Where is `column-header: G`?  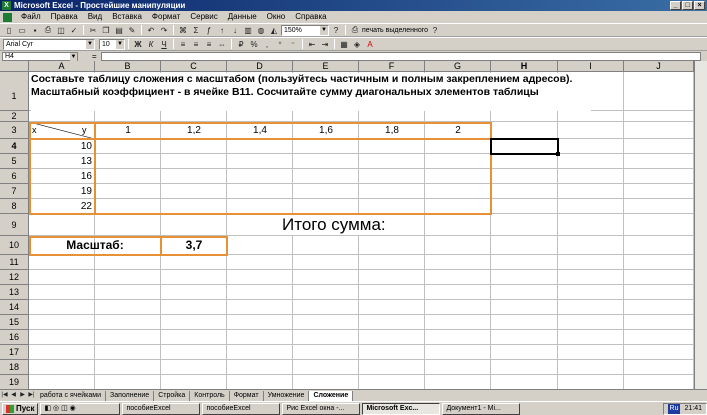
column-header: G is located at coordinates (458, 66).